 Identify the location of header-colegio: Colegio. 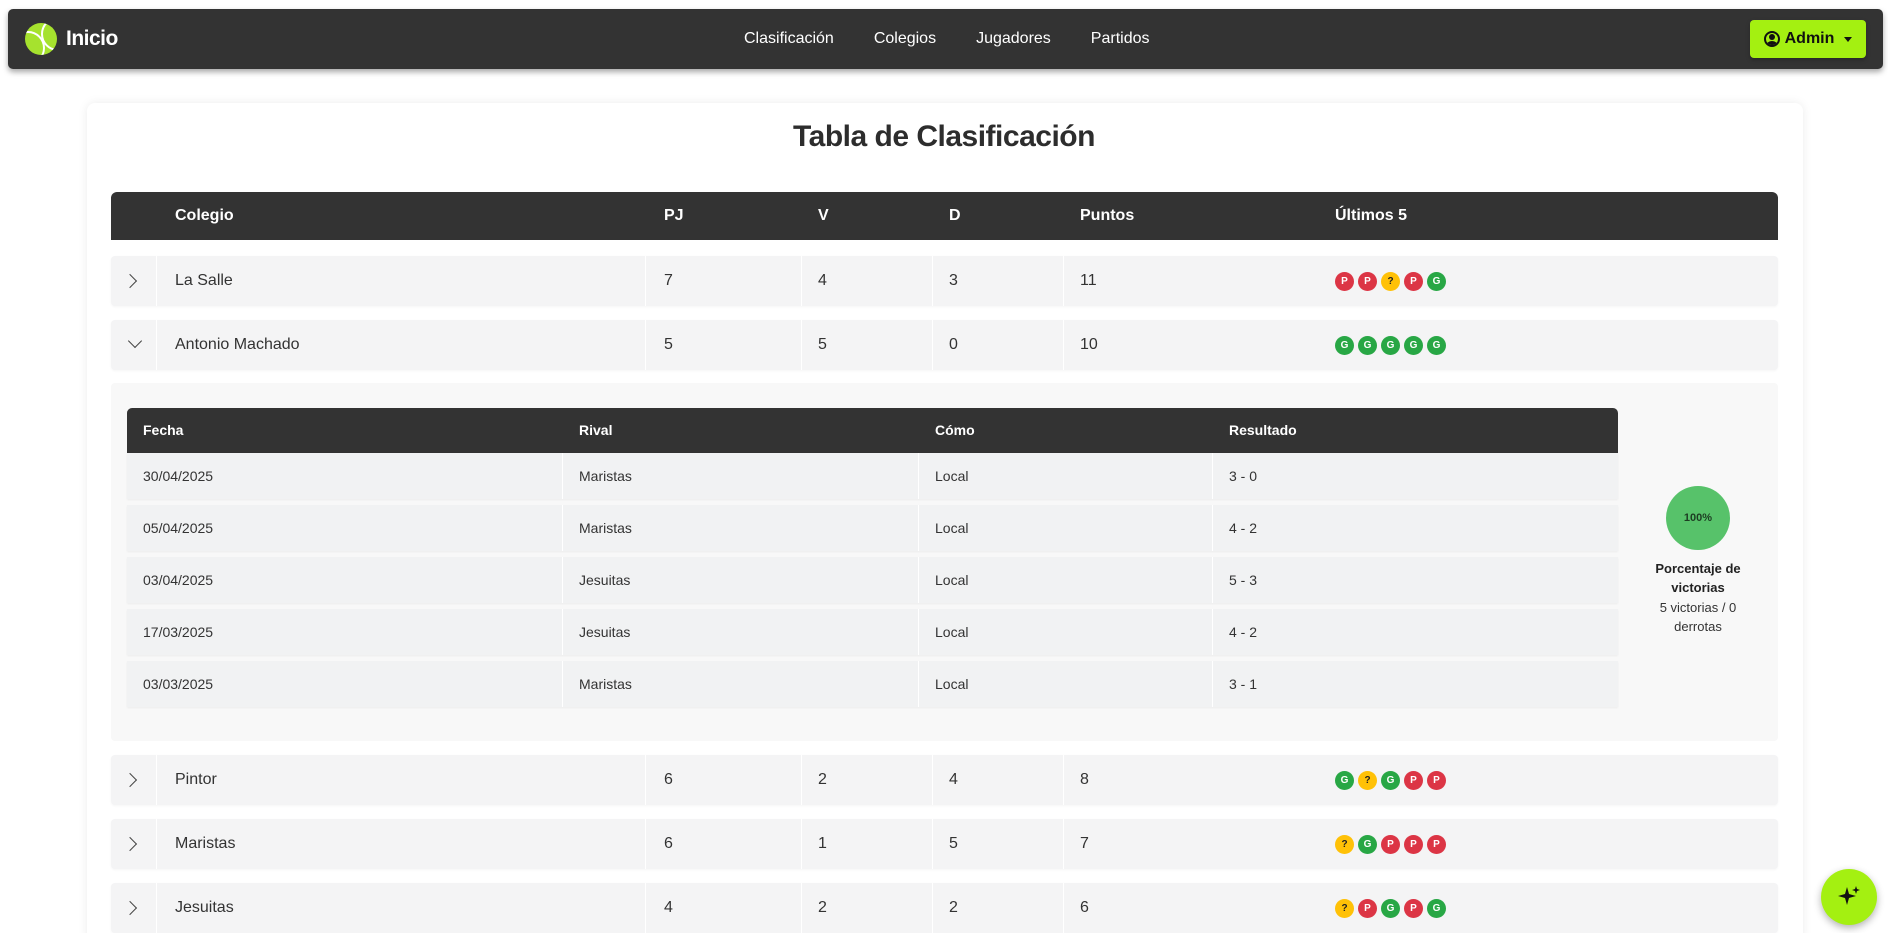
(204, 215).